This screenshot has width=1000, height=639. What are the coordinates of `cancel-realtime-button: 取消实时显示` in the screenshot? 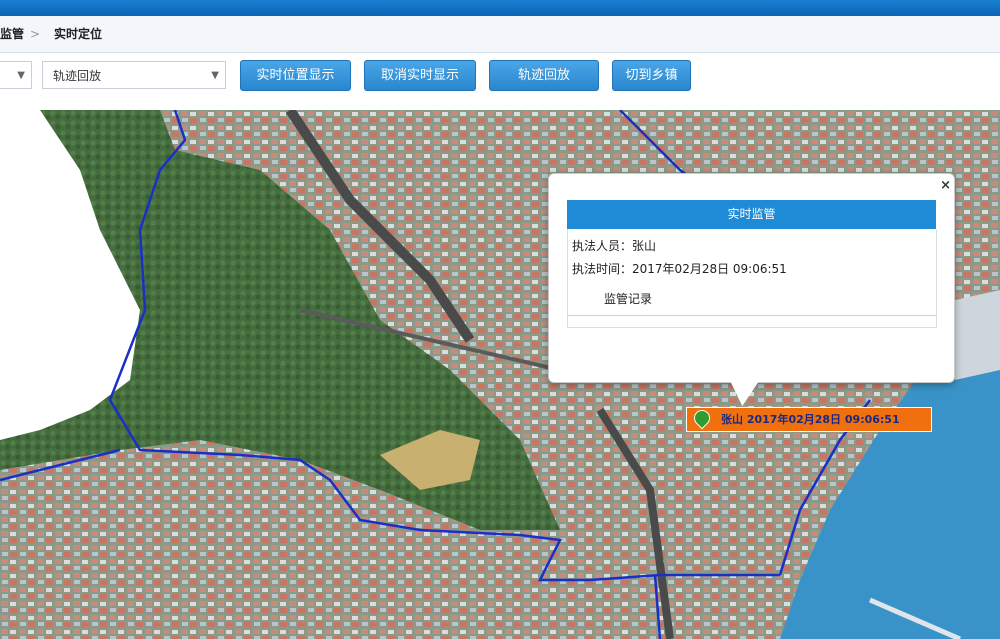 It's located at (420, 75).